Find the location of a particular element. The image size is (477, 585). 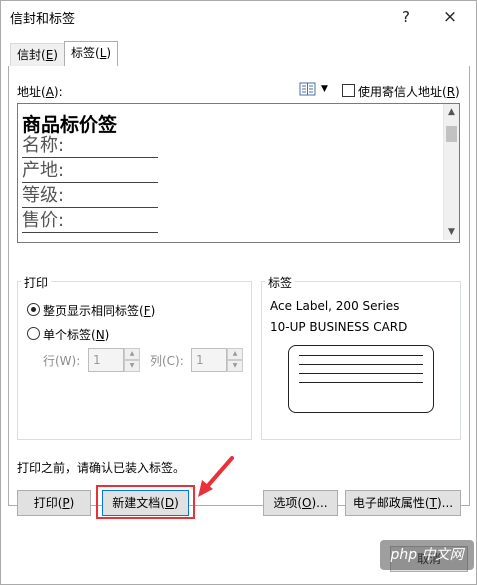

radio-selected-dot is located at coordinates (33, 309).